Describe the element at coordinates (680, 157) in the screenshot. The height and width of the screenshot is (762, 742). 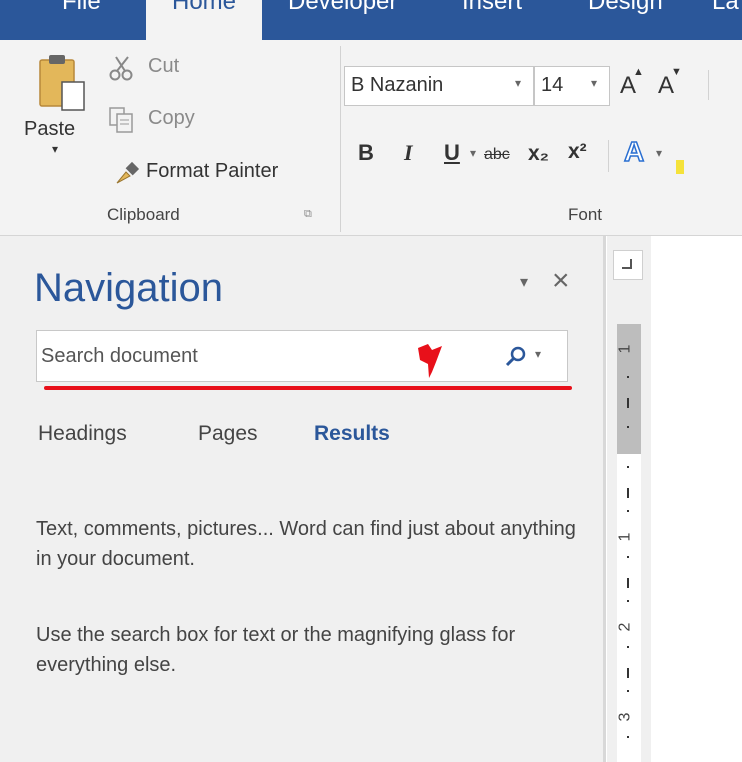
I see `highlight-color-icon` at that location.